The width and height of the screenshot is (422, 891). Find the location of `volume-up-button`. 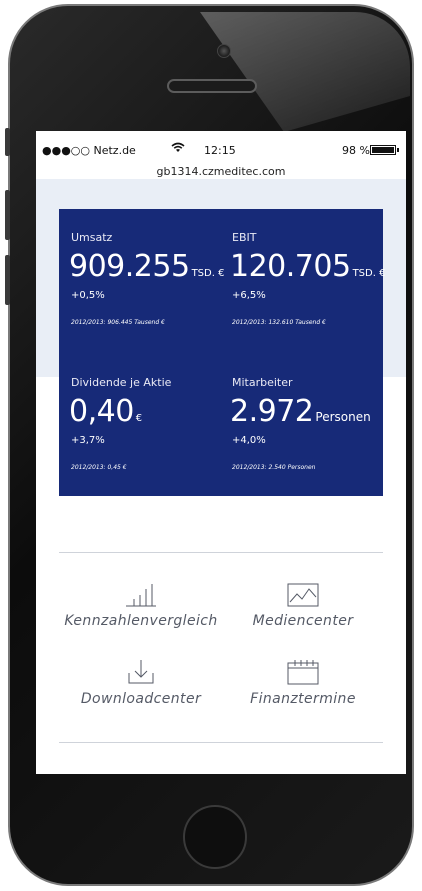

volume-up-button is located at coordinates (7, 215).